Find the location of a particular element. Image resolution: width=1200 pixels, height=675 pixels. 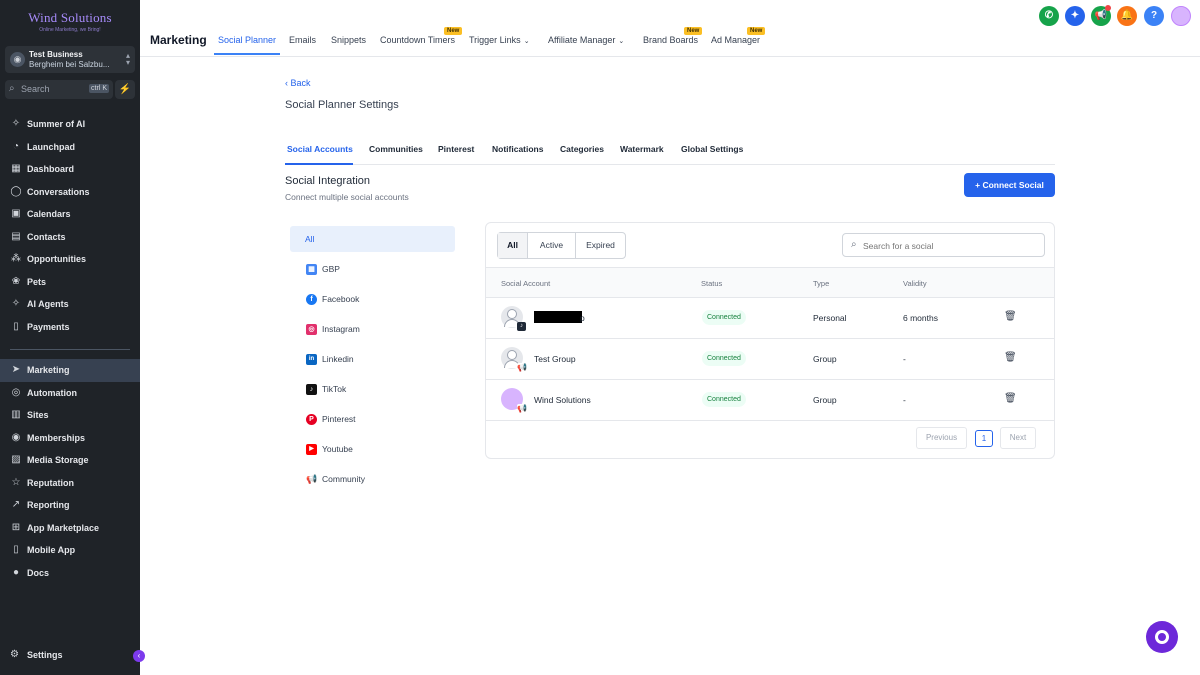

sidebar-item-app-marketplace: ⊞ App Marketplace is located at coordinates (70, 528).